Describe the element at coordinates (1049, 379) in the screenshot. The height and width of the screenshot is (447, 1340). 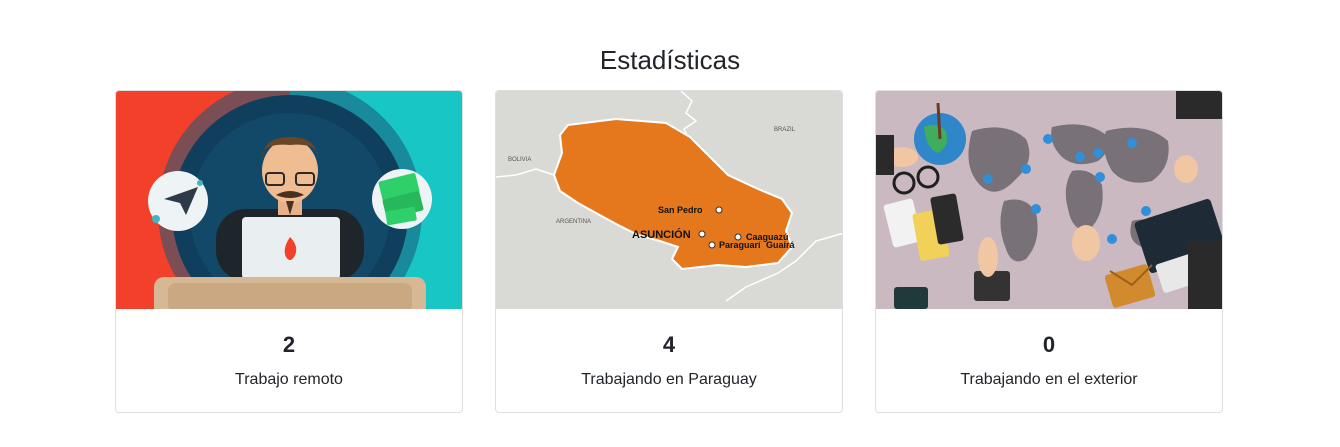
I see `stat-label: Trabajando en el exterior` at that location.